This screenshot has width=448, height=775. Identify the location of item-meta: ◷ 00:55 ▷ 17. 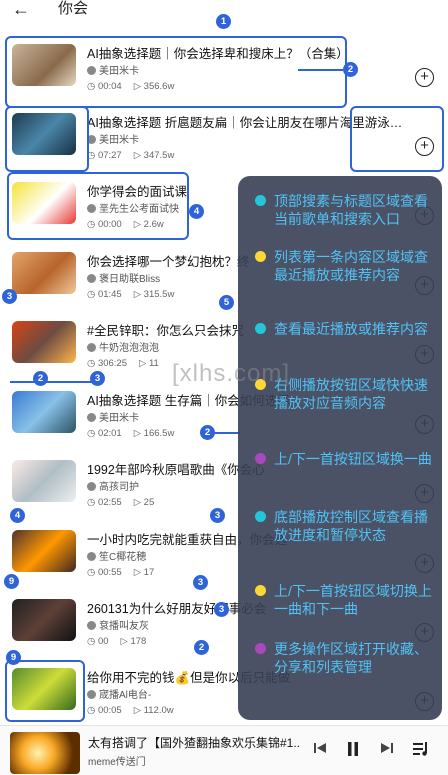
(121, 572).